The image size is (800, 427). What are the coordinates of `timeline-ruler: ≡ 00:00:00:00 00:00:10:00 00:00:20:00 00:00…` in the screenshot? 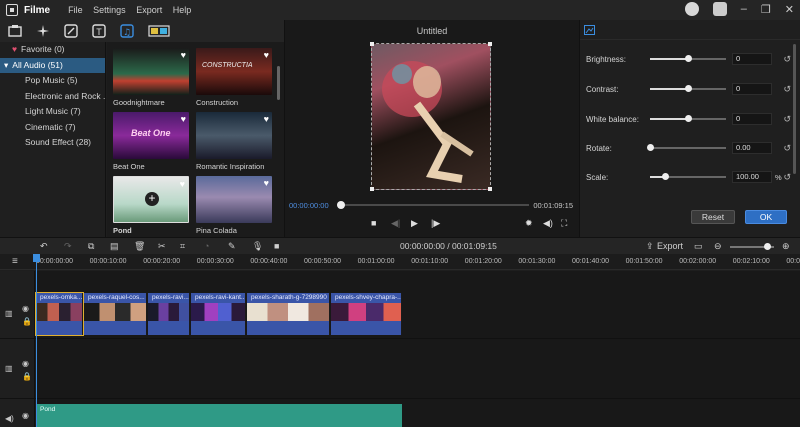 It's located at (400, 262).